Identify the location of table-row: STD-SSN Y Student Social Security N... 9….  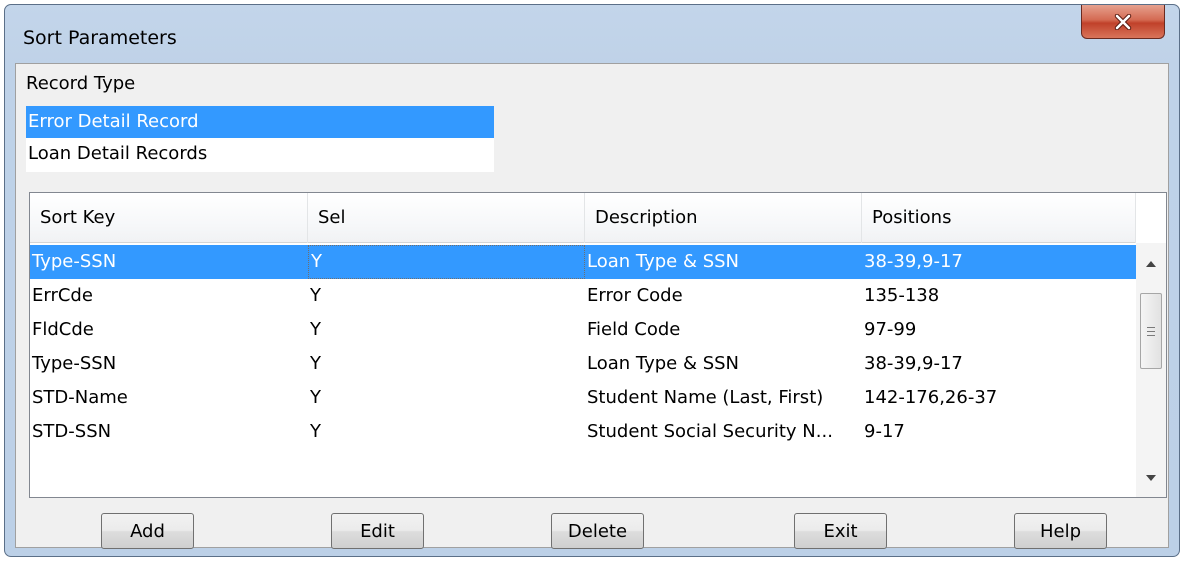
(583, 432).